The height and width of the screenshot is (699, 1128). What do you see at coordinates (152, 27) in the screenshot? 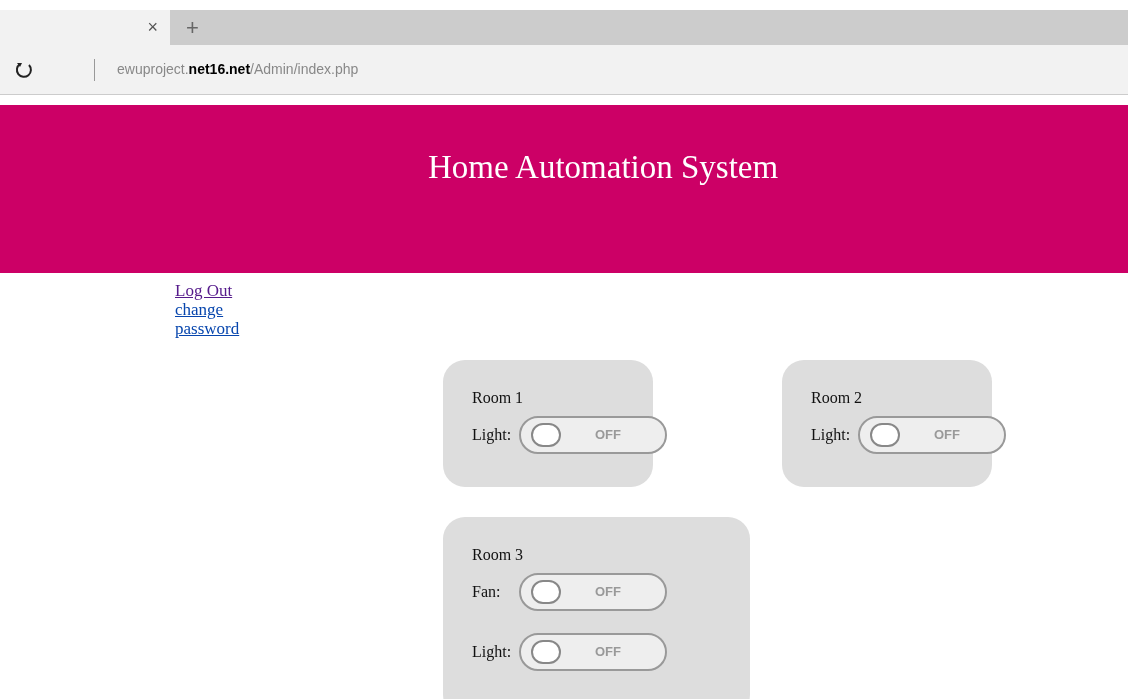
I see `close-tab-button: ×` at bounding box center [152, 27].